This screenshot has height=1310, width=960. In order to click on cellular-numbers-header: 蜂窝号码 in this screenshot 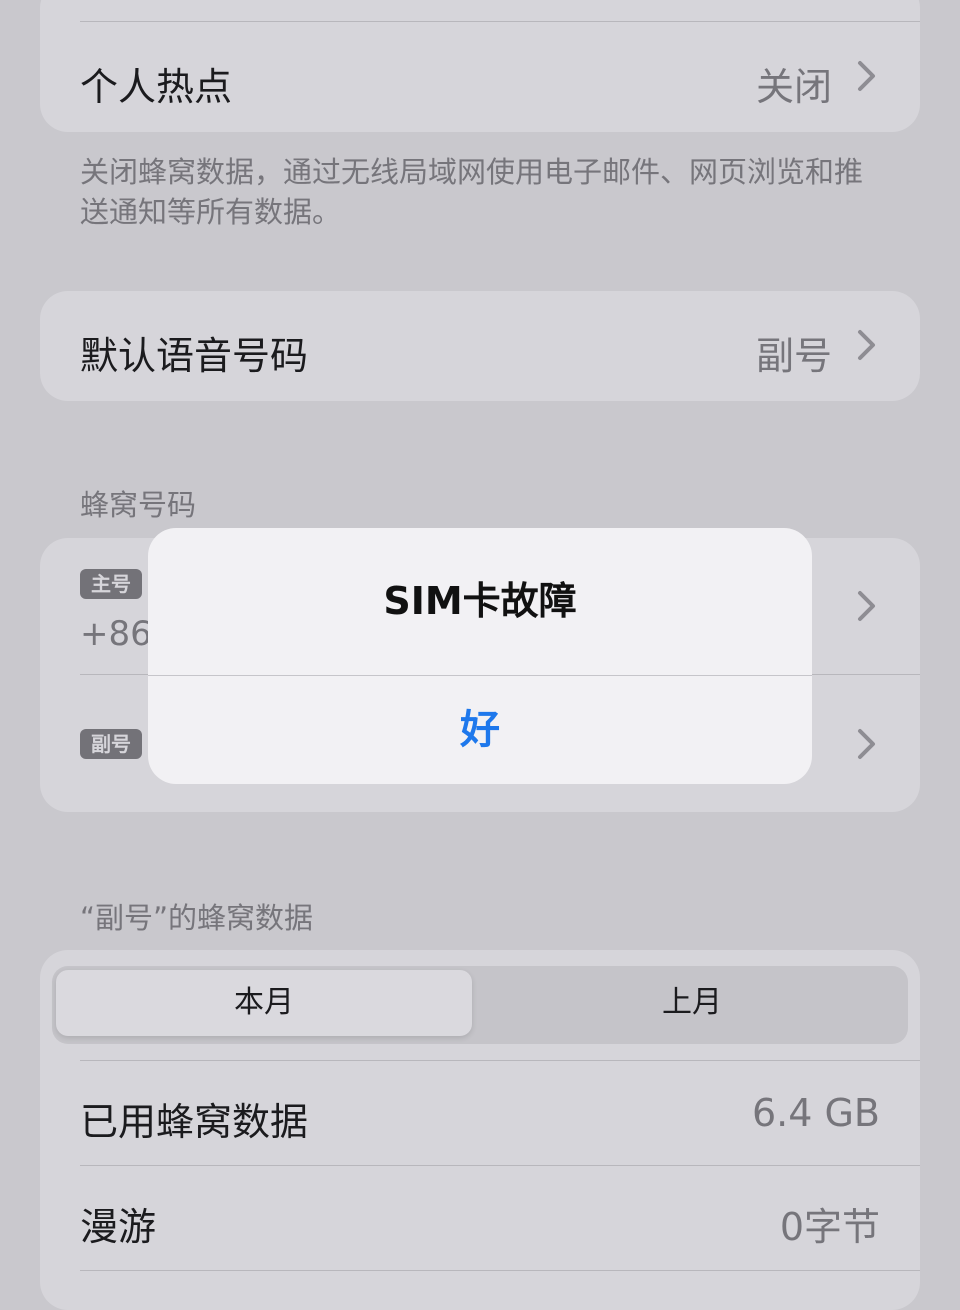, I will do `click(138, 505)`.